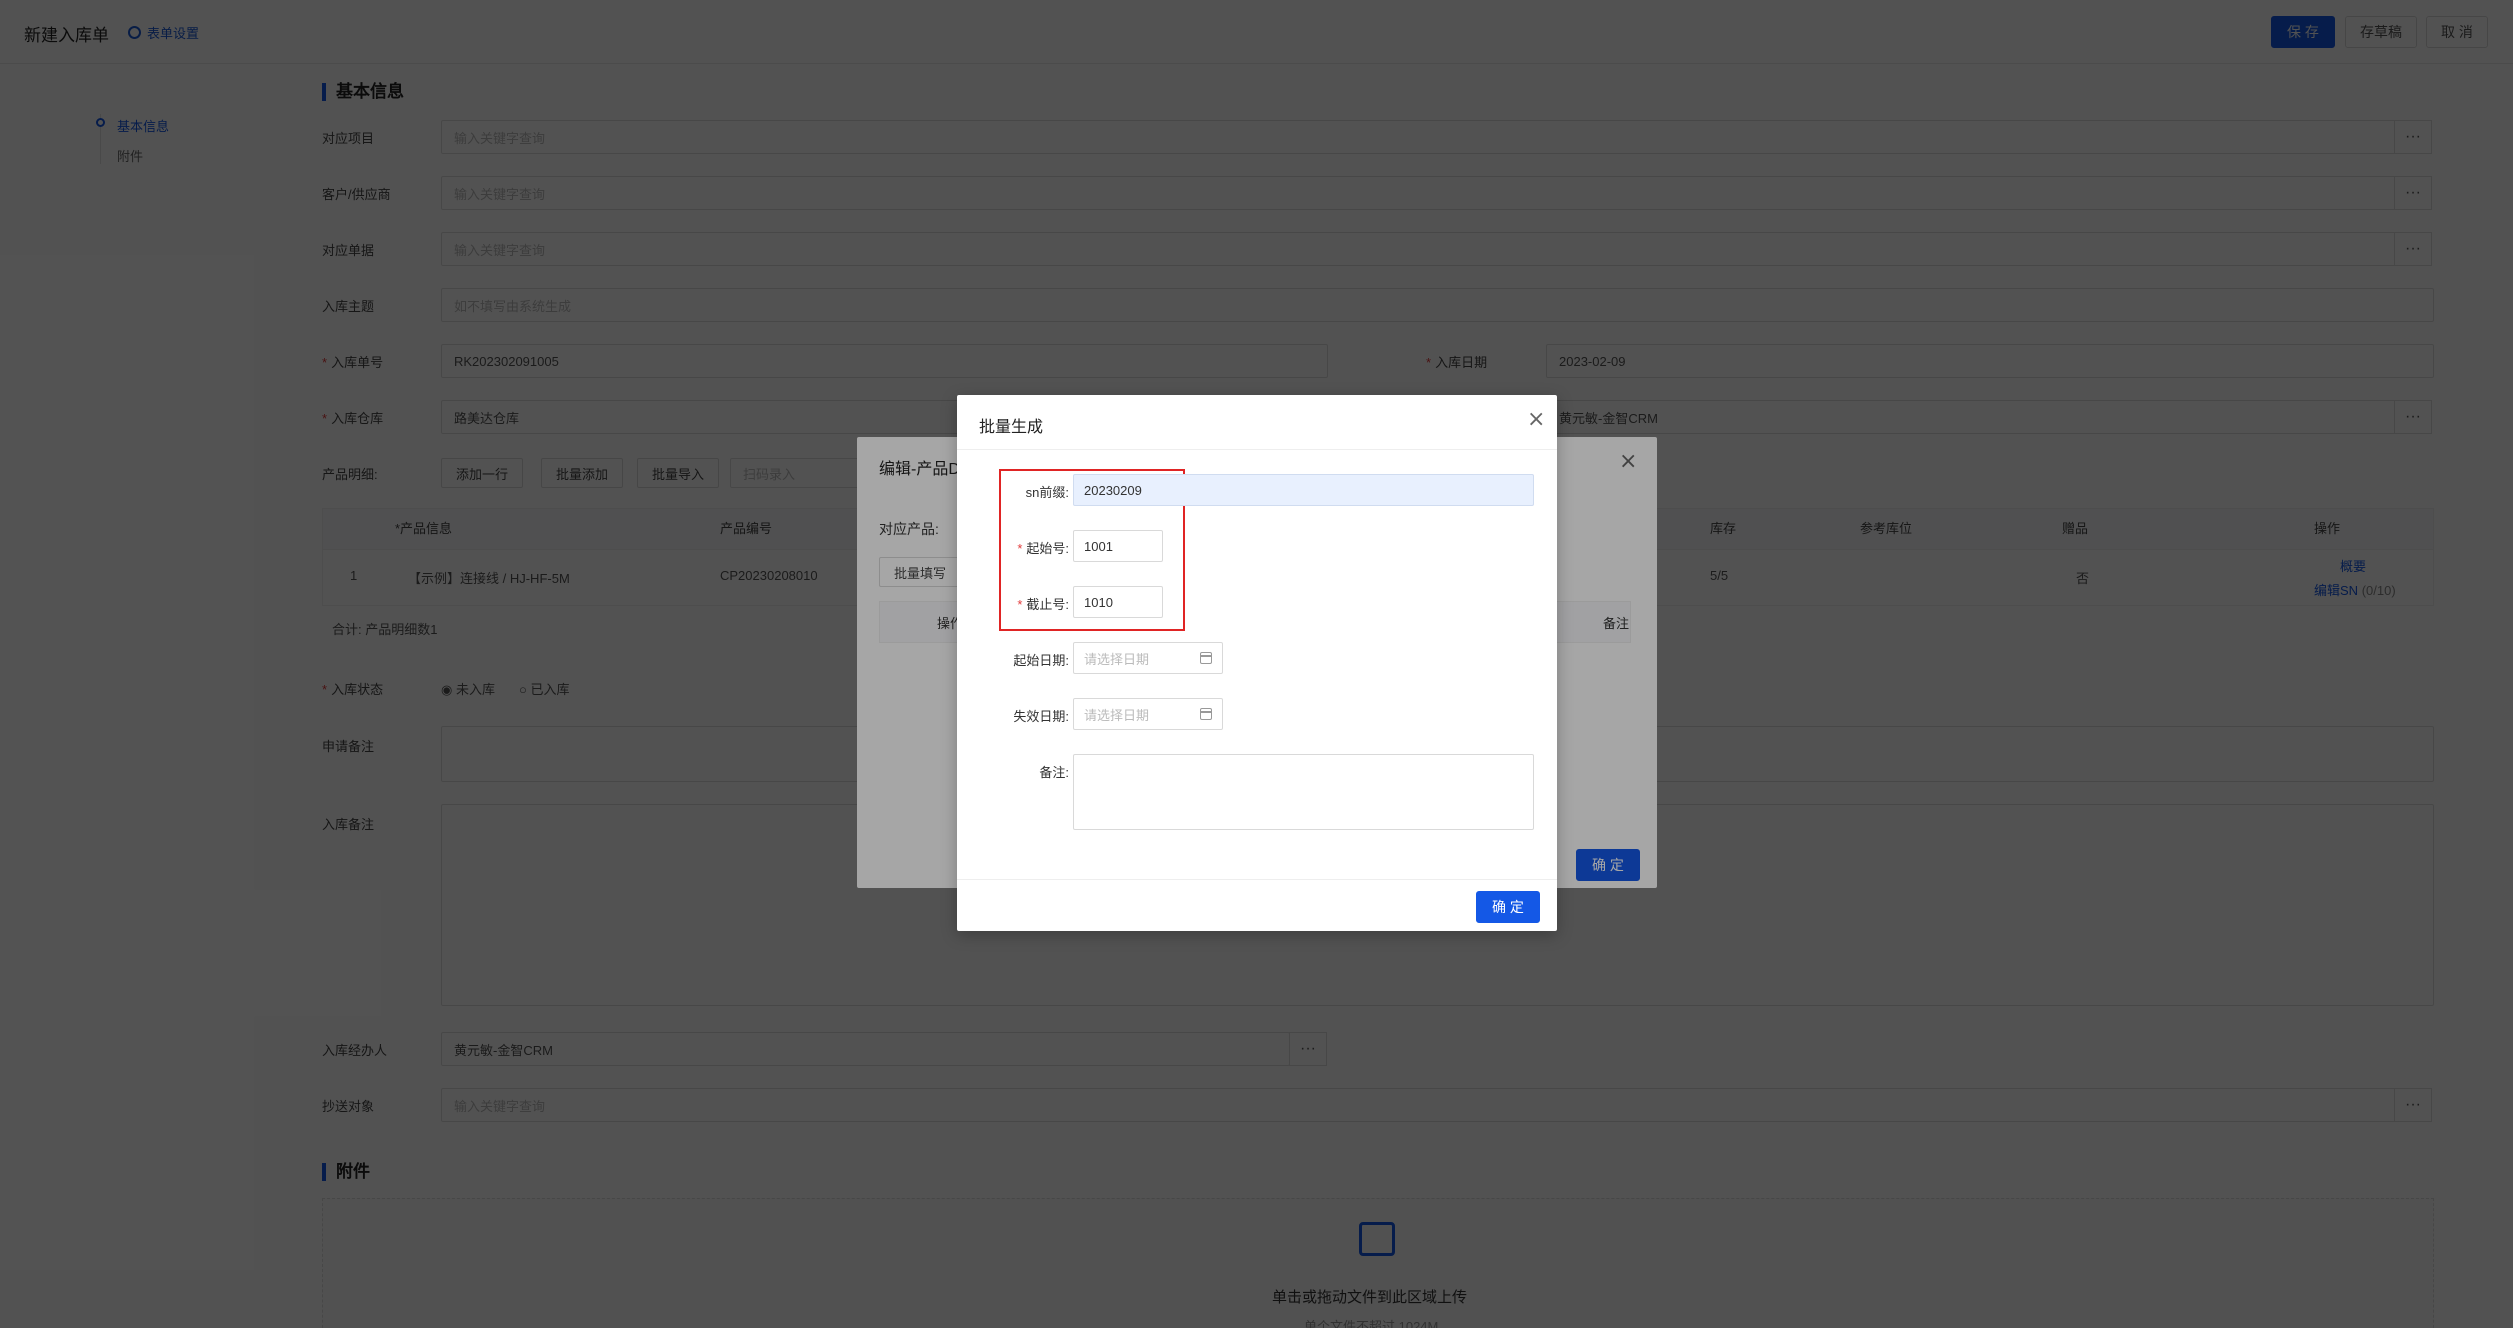 The width and height of the screenshot is (2513, 1328). Describe the element at coordinates (1536, 419) in the screenshot. I see `close-icon: ×` at that location.